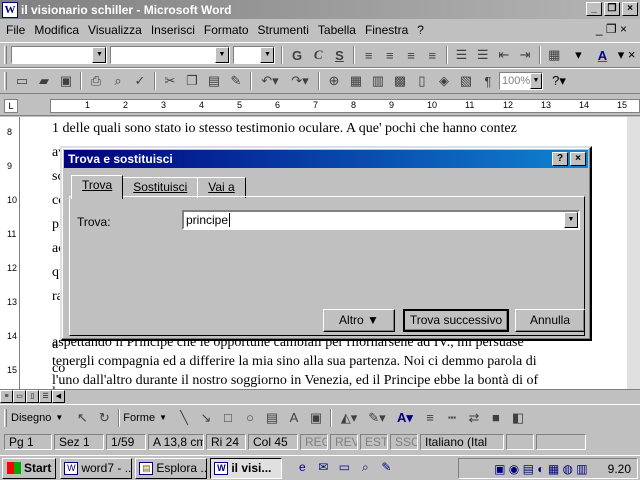  I want to click on find-next-button: Trova successivo, so click(456, 320).